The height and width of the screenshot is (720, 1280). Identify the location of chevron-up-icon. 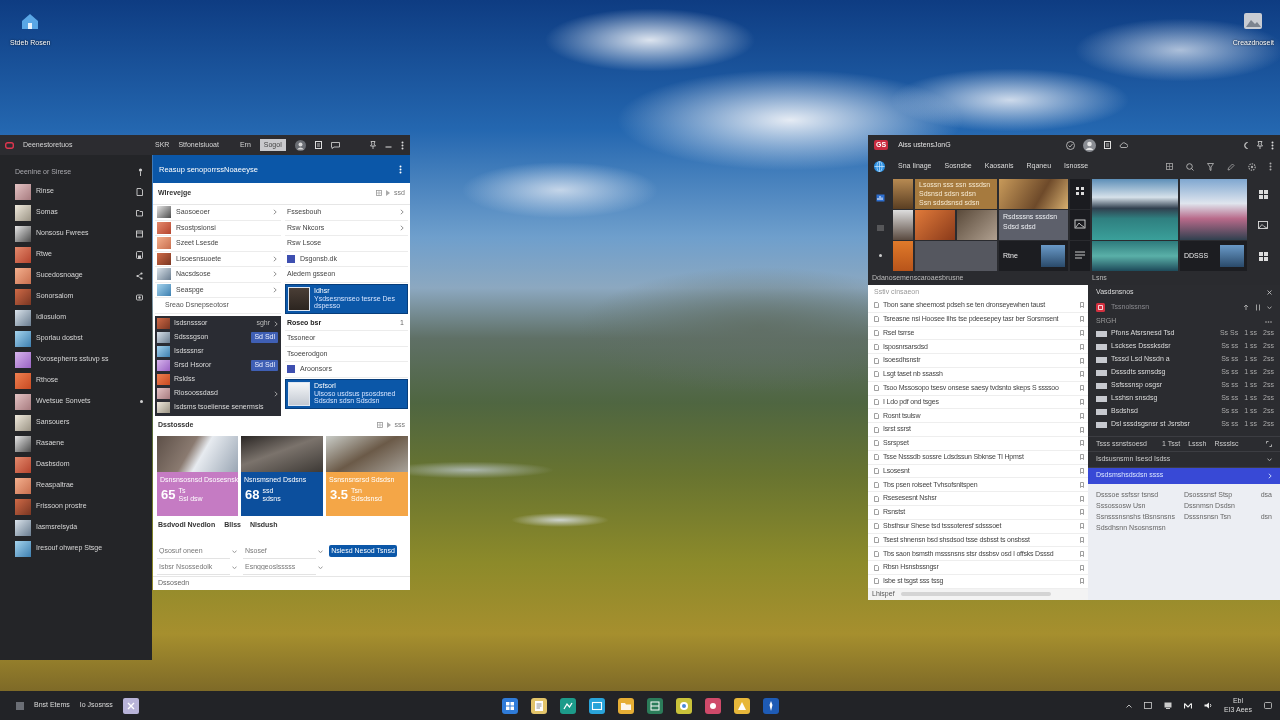
(1128, 705).